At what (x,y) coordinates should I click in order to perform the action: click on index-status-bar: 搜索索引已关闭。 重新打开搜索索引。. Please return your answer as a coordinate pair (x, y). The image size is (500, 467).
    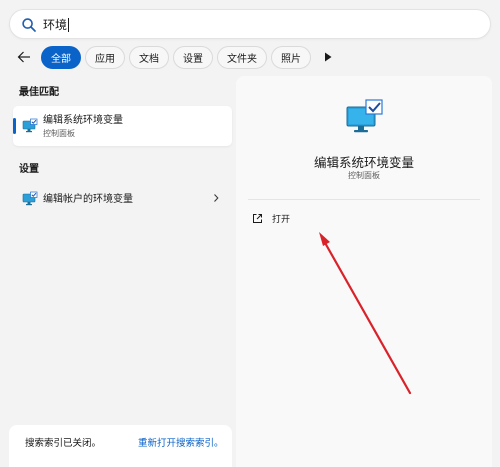
    Looking at the image, I should click on (120, 446).